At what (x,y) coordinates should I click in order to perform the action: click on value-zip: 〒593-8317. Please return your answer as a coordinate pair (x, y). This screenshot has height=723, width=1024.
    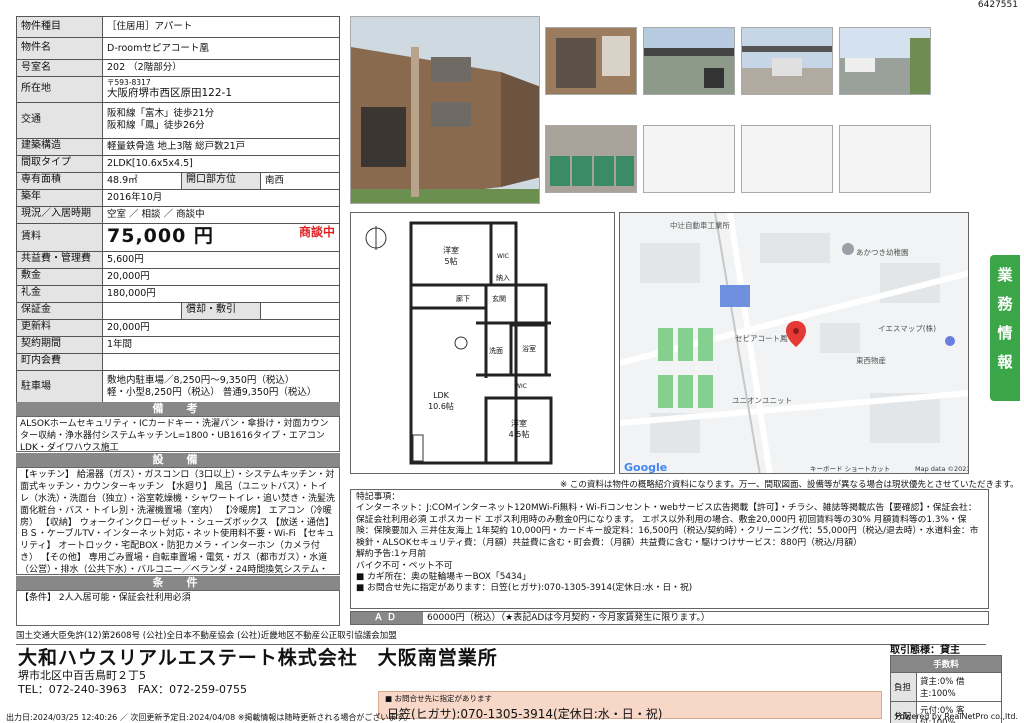
    Looking at the image, I should click on (129, 82).